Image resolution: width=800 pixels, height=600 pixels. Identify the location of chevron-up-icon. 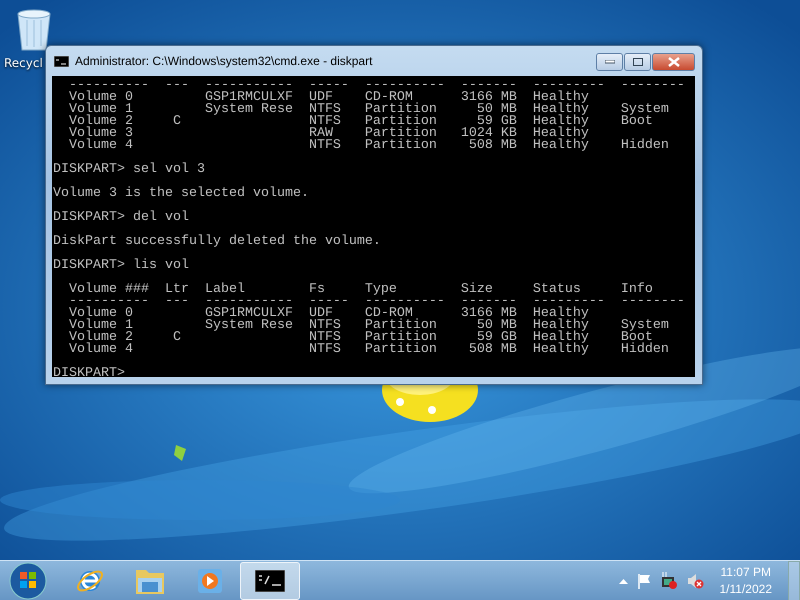
(623, 581).